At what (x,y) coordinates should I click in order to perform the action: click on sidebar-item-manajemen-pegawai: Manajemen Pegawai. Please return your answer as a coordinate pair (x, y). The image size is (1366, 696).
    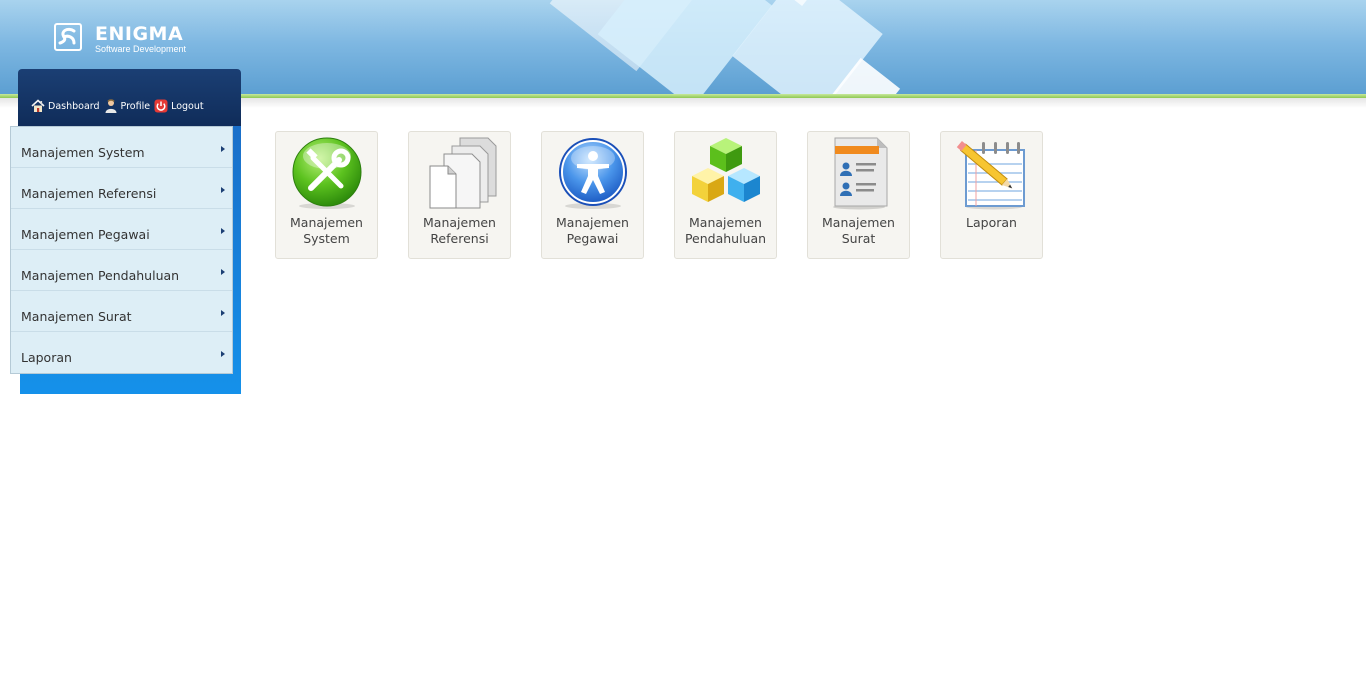
    Looking at the image, I should click on (121, 229).